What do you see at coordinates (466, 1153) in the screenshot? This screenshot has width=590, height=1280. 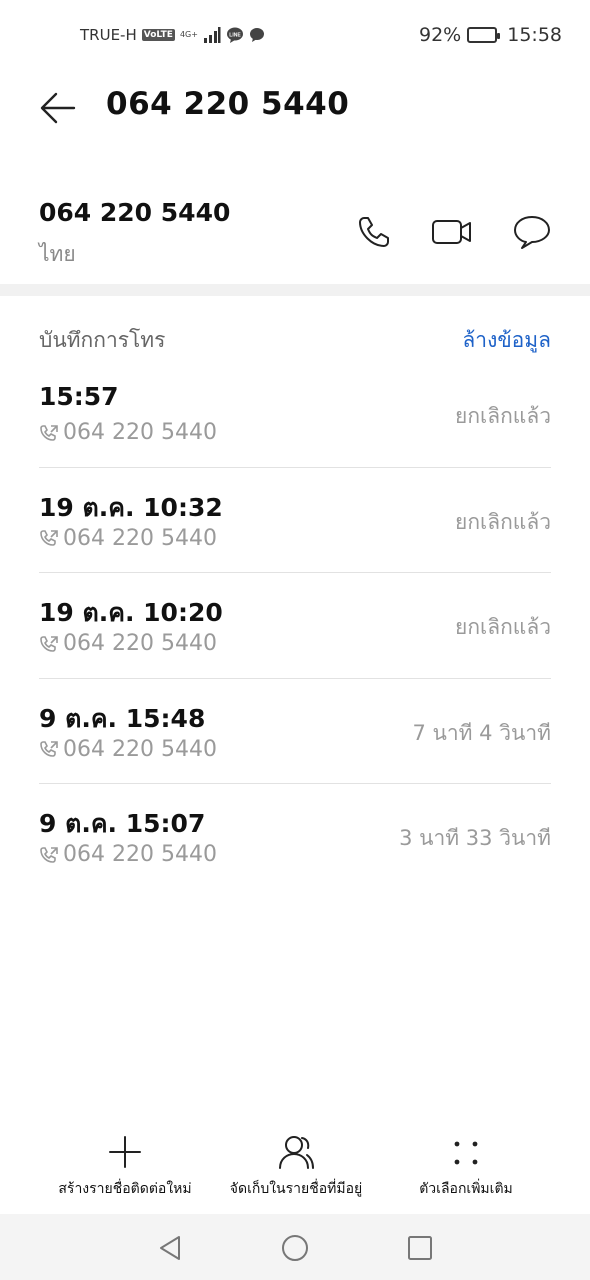 I see `more-dots-icon` at bounding box center [466, 1153].